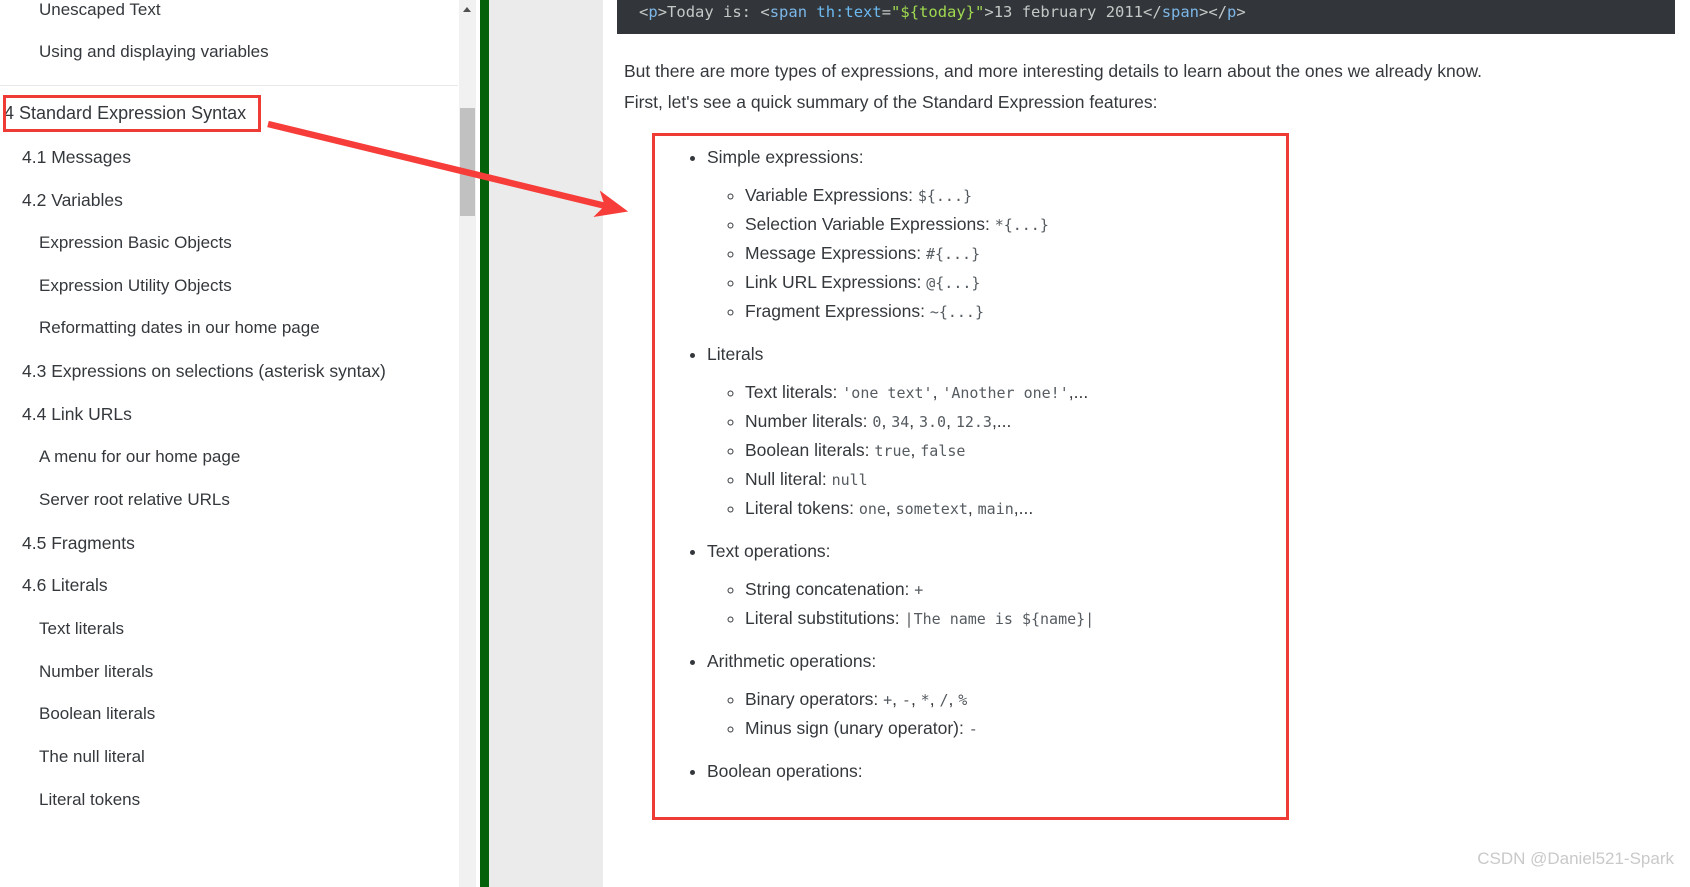  I want to click on feature-item-code: -, so click(906, 700).